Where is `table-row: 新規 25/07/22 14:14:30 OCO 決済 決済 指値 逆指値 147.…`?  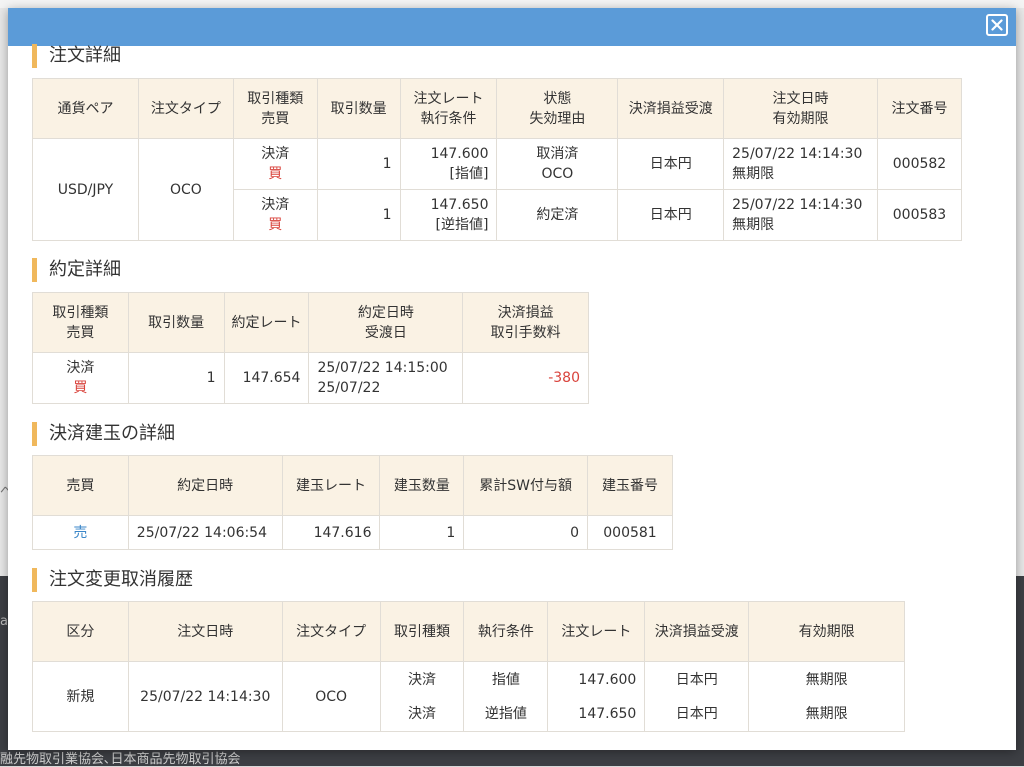 table-row: 新規 25/07/22 14:14:30 OCO 決済 決済 指値 逆指値 147.… is located at coordinates (468, 696).